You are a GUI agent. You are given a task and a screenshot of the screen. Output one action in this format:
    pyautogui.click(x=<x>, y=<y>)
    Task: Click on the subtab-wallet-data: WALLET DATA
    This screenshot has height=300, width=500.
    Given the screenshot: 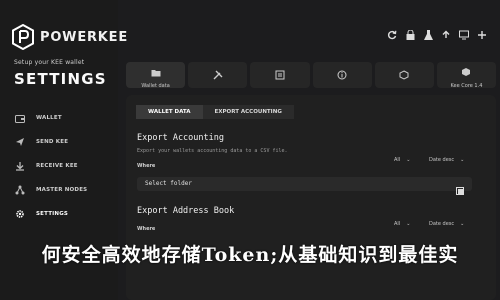 What is the action you would take?
    pyautogui.click(x=169, y=112)
    